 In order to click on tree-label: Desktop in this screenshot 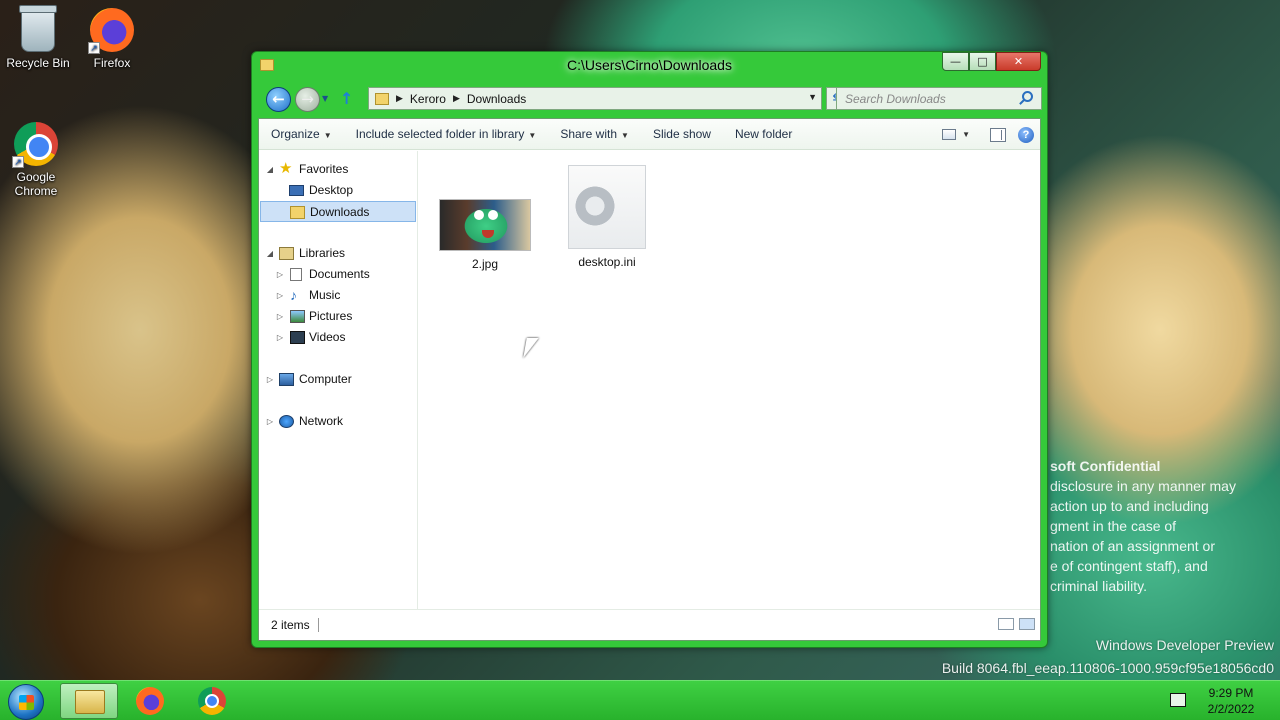, I will do `click(331, 190)`.